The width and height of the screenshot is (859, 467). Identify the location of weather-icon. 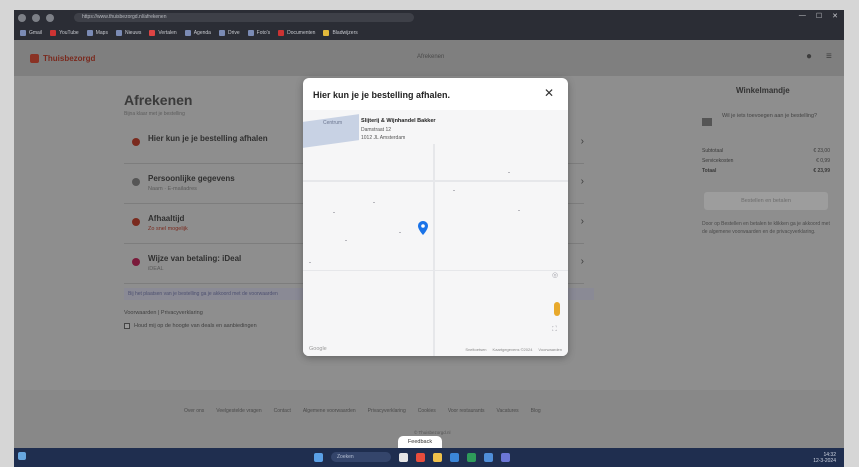
(22, 456).